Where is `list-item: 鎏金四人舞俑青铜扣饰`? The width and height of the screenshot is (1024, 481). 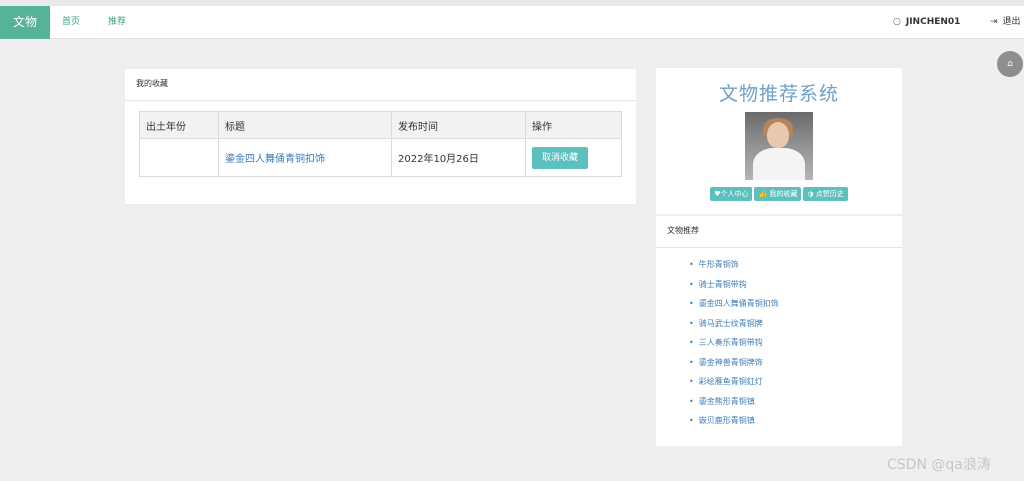
list-item: 鎏金四人舞俑青铜扣饰 is located at coordinates (795, 307).